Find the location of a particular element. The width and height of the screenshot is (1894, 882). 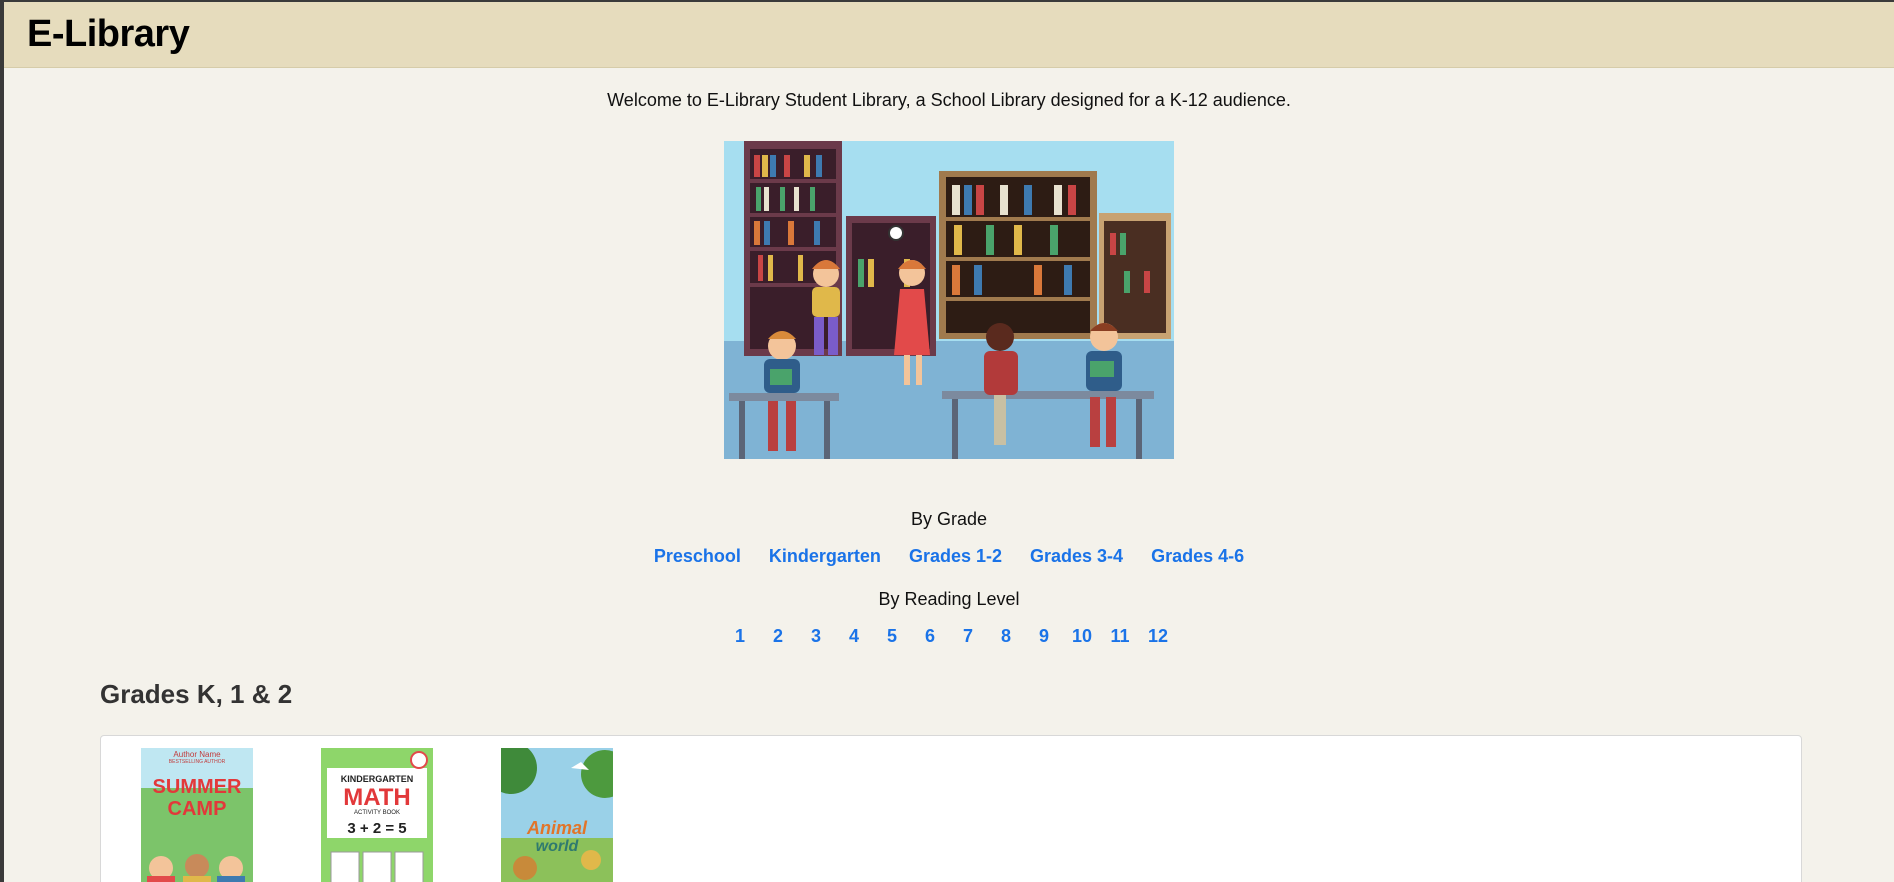

reading-level-link: 12 is located at coordinates (1158, 636).